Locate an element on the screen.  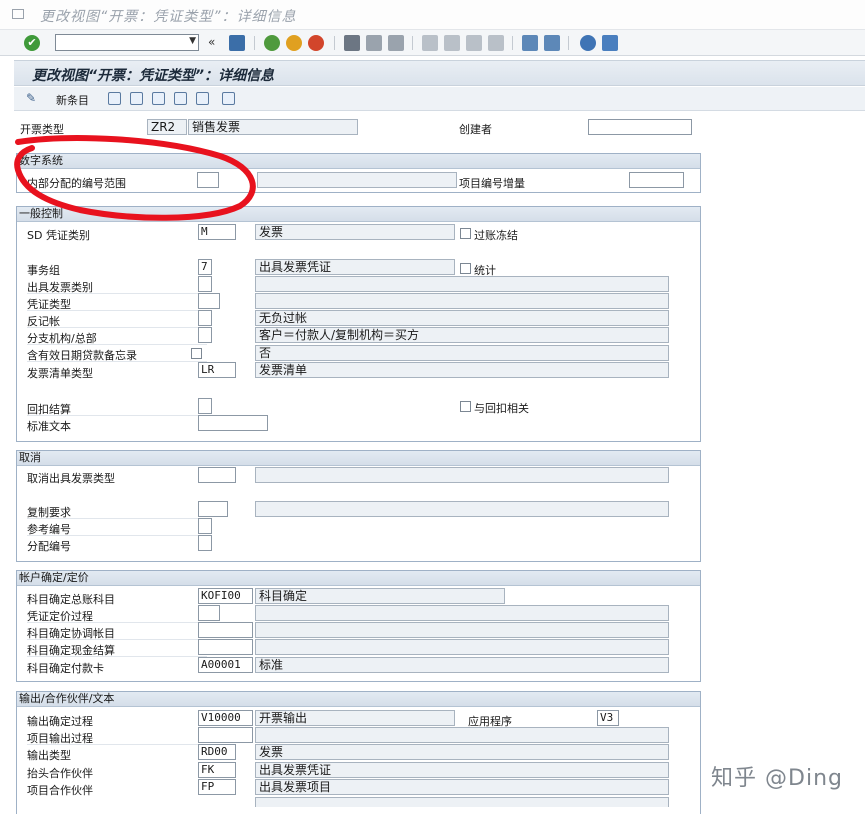
delete-icon is located at coordinates (136, 98).